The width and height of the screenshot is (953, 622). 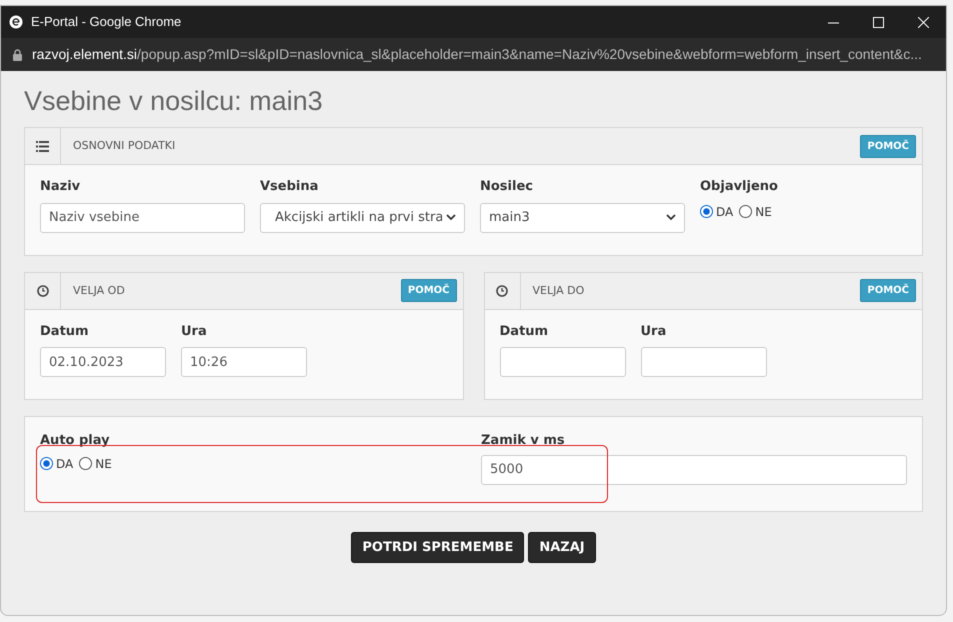 What do you see at coordinates (142, 217) in the screenshot?
I see `input-field: Naziv vsebine` at bounding box center [142, 217].